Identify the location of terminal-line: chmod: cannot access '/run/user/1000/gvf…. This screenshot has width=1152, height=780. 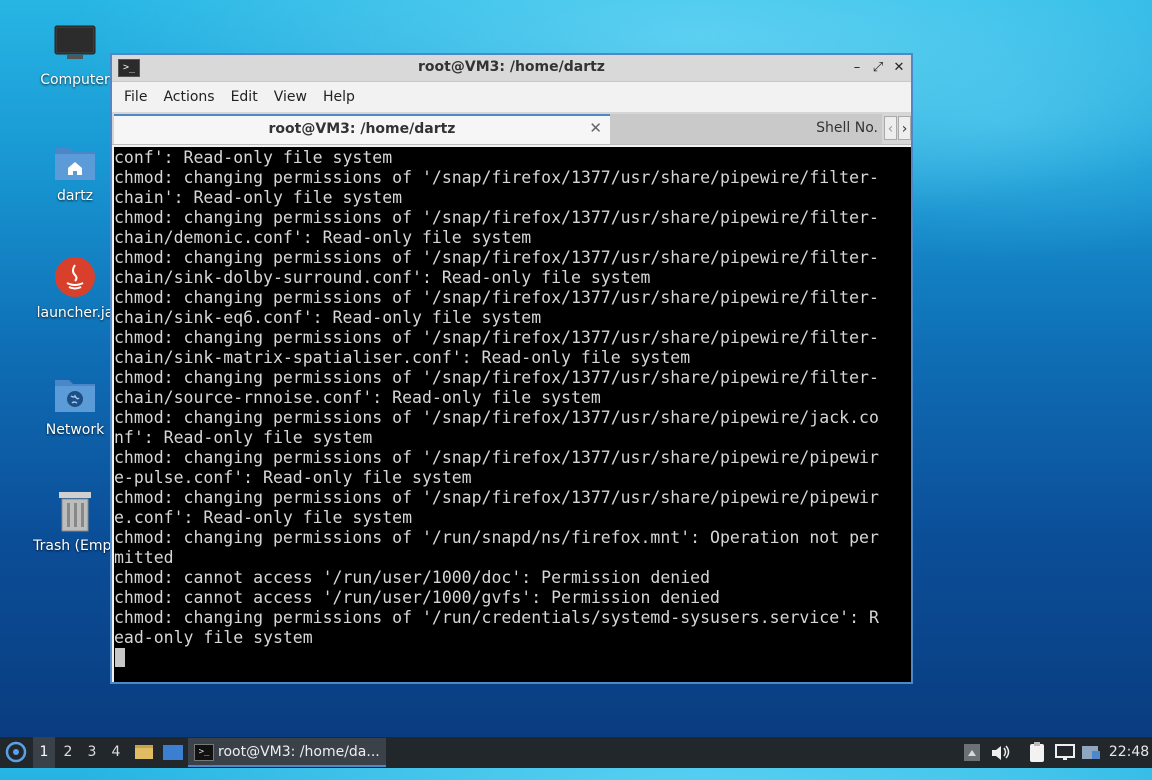
(417, 597).